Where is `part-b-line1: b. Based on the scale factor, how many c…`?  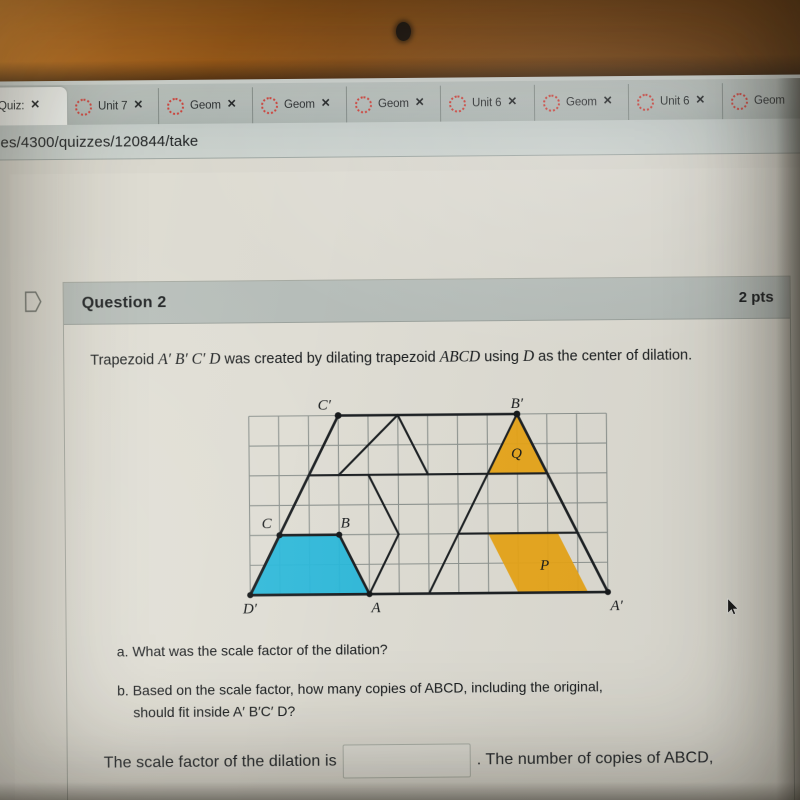 part-b-line1: b. Based on the scale factor, how many c… is located at coordinates (360, 688).